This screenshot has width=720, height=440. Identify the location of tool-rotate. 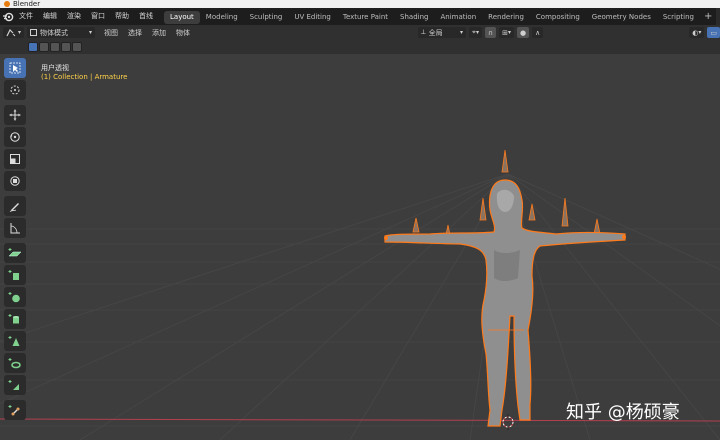
(15, 137).